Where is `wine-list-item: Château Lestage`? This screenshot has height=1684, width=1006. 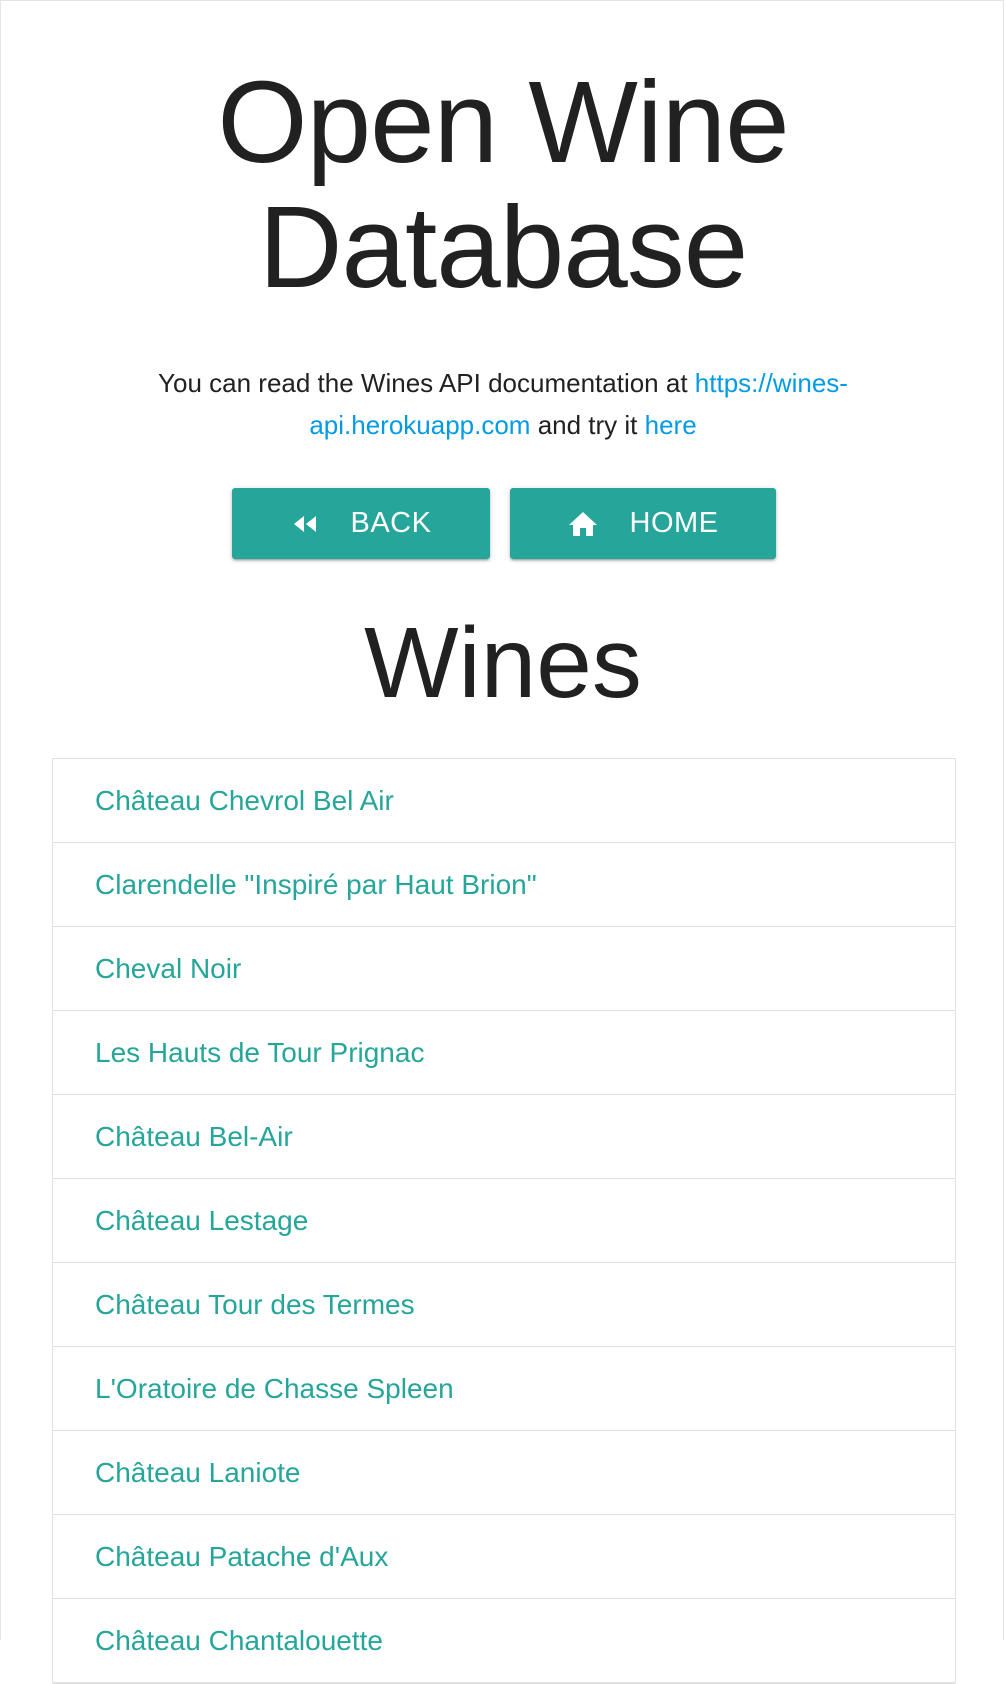
wine-list-item: Château Lestage is located at coordinates (504, 1221).